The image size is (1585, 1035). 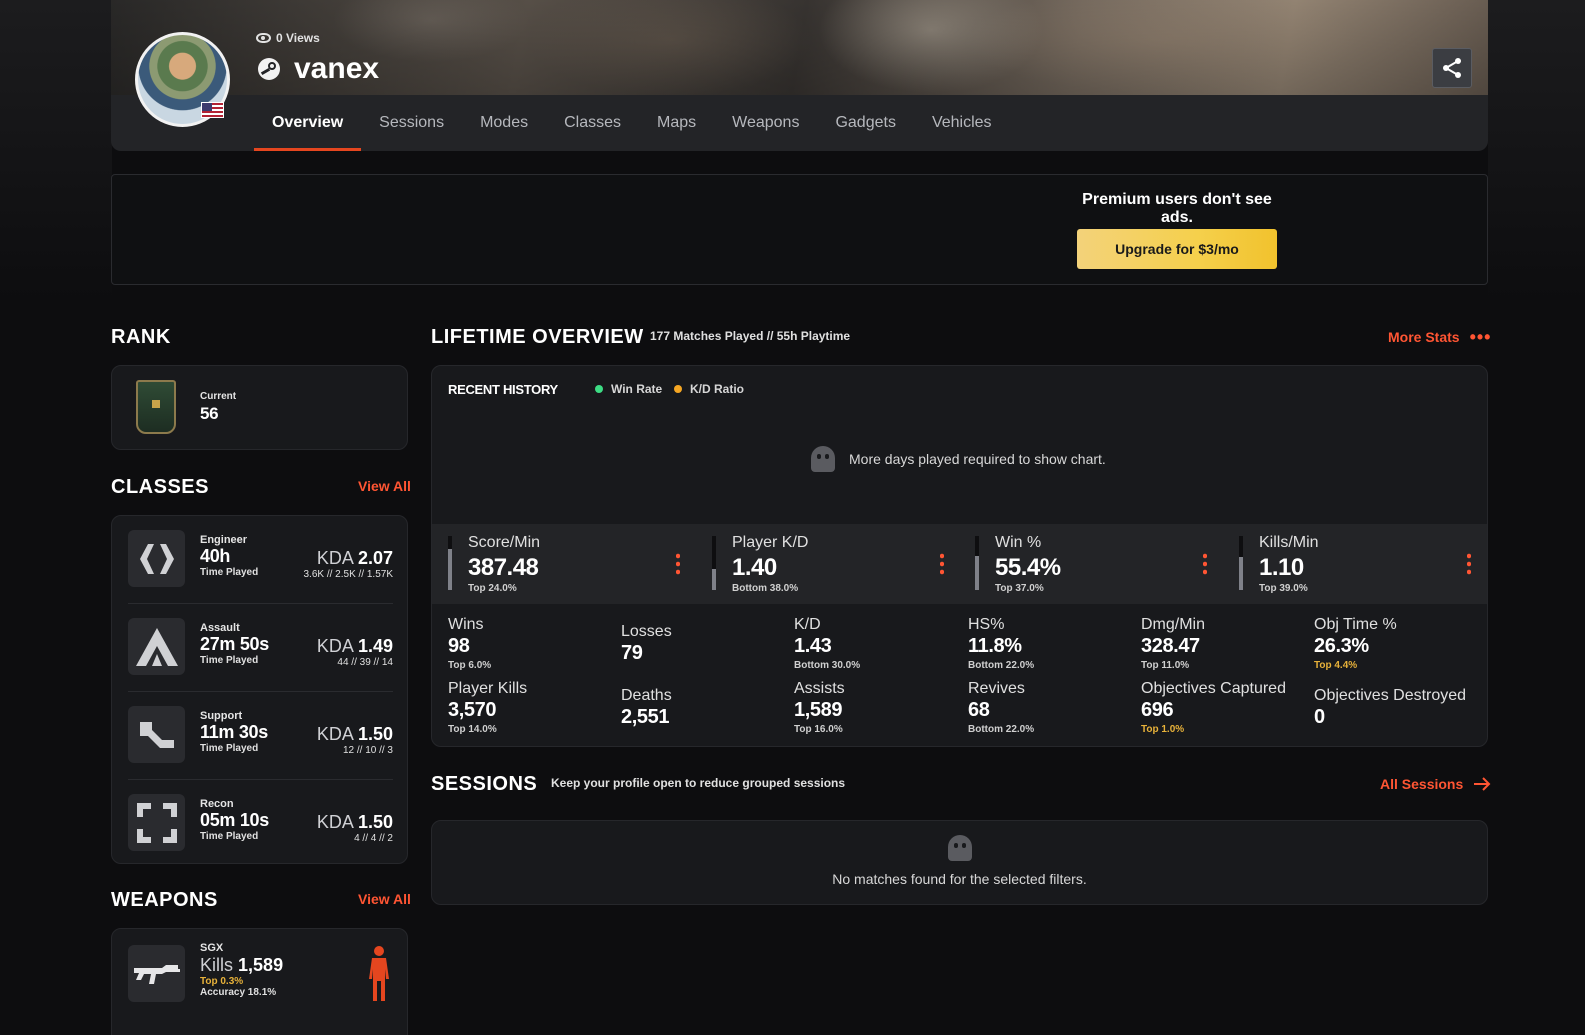 What do you see at coordinates (765, 123) in the screenshot?
I see `tab-weapons: Weapons` at bounding box center [765, 123].